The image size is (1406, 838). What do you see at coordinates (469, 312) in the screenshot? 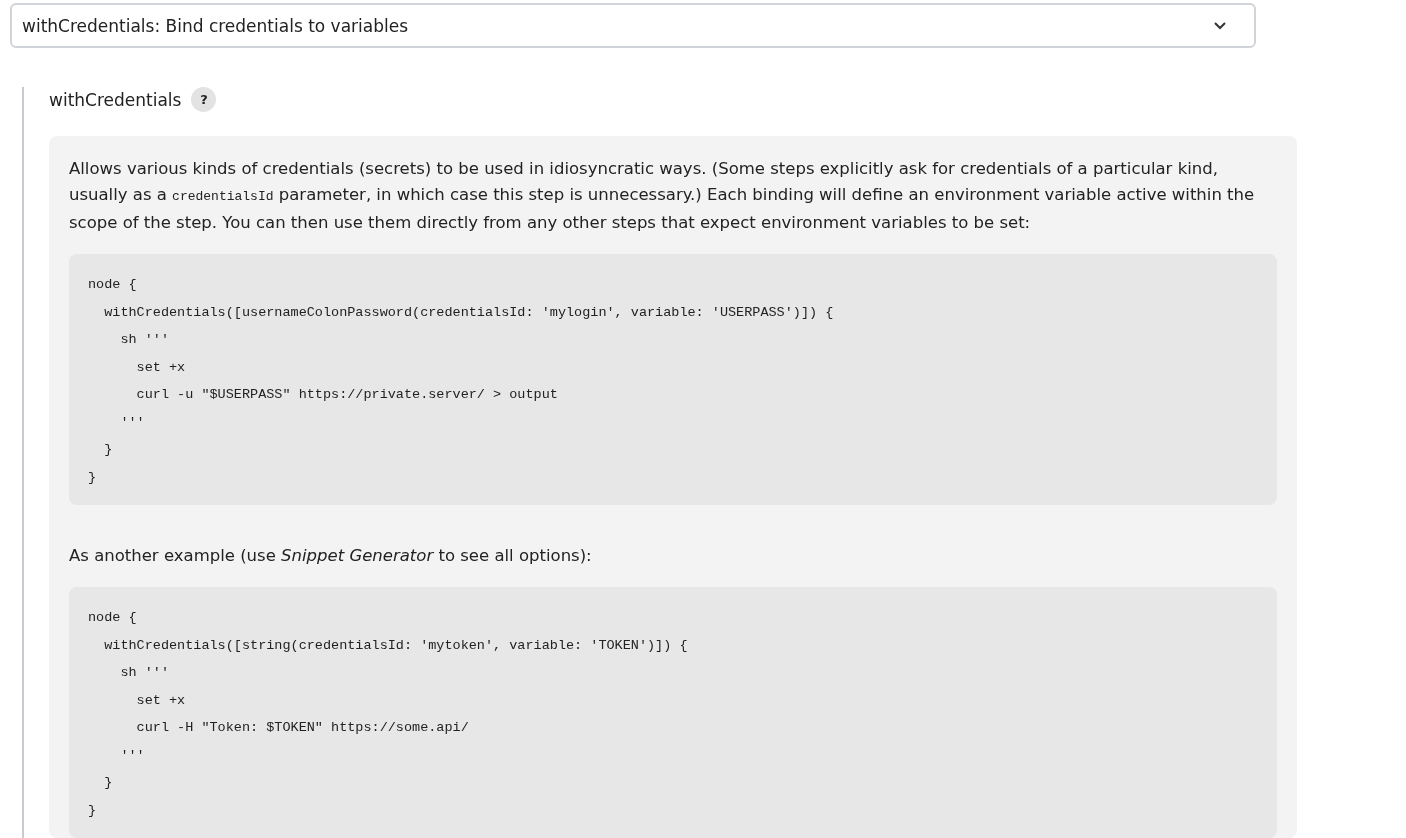
I see `code-line: withCredentials([usernameColonPassword(credentialsId: 'mylogin', variable: 'USERPASS')]) {` at bounding box center [469, 312].